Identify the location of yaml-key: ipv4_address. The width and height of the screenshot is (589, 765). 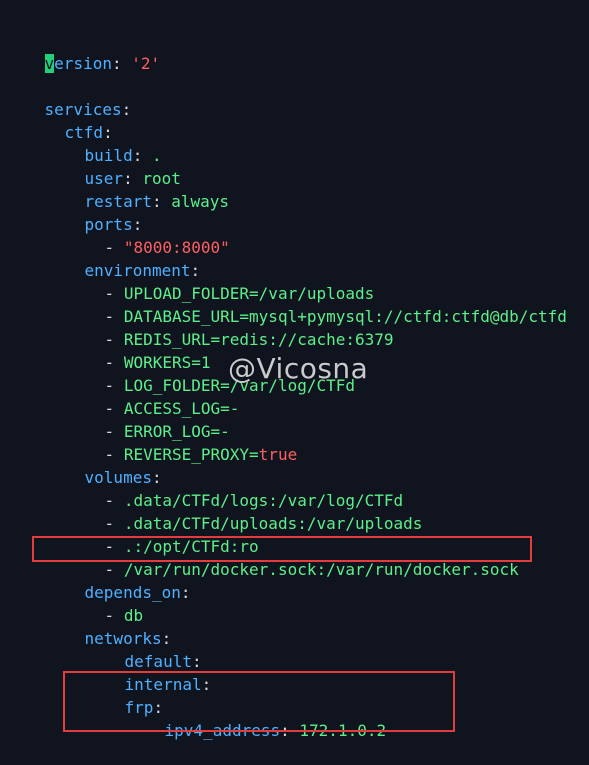
(222, 730).